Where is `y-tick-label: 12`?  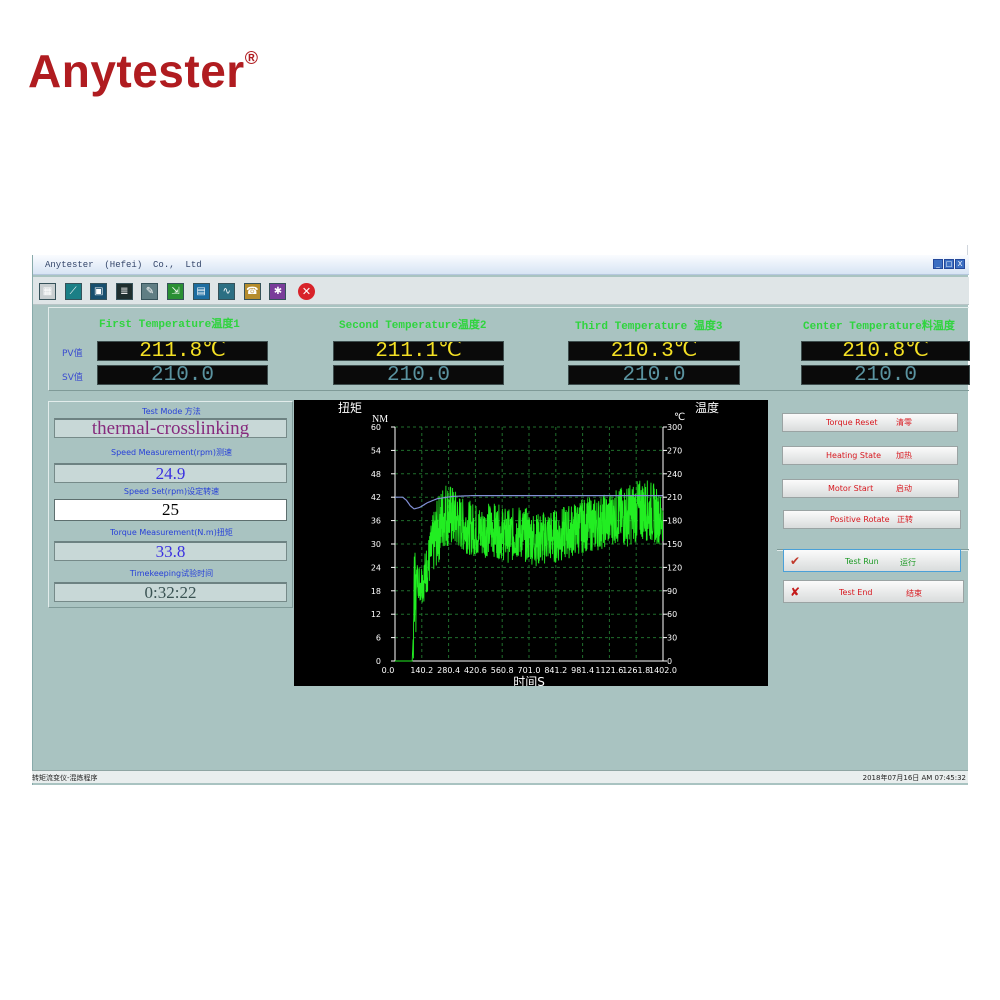
y-tick-label: 12 is located at coordinates (376, 614).